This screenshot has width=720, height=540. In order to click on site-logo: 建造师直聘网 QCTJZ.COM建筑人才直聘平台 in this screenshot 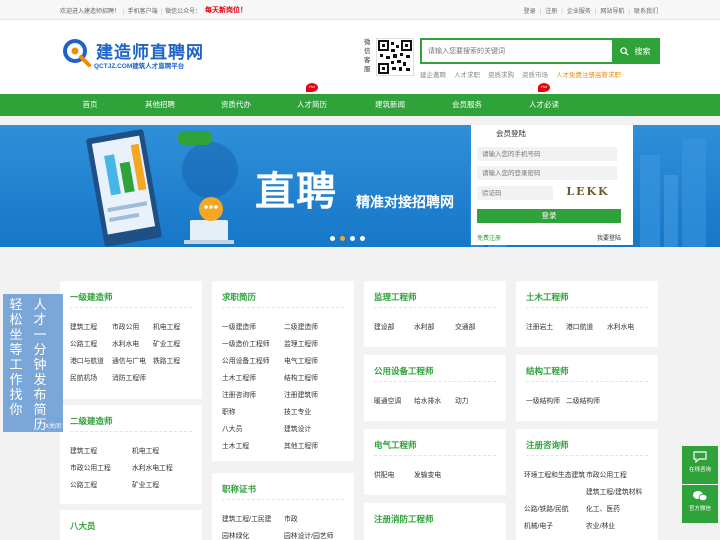, I will do `click(142, 56)`.